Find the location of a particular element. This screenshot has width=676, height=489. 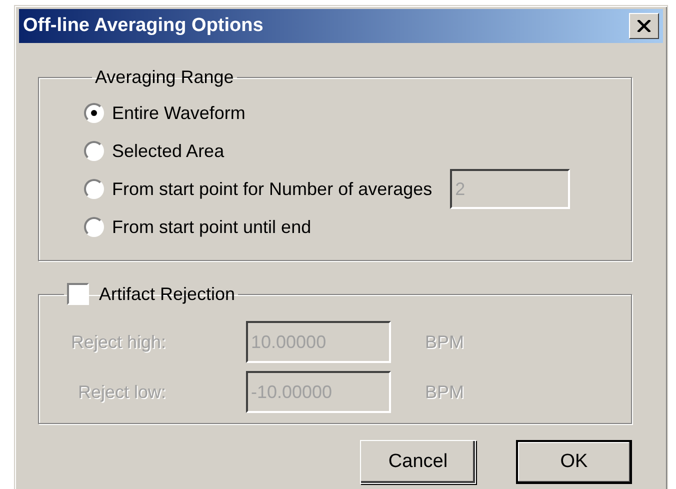

close-icon is located at coordinates (644, 26).